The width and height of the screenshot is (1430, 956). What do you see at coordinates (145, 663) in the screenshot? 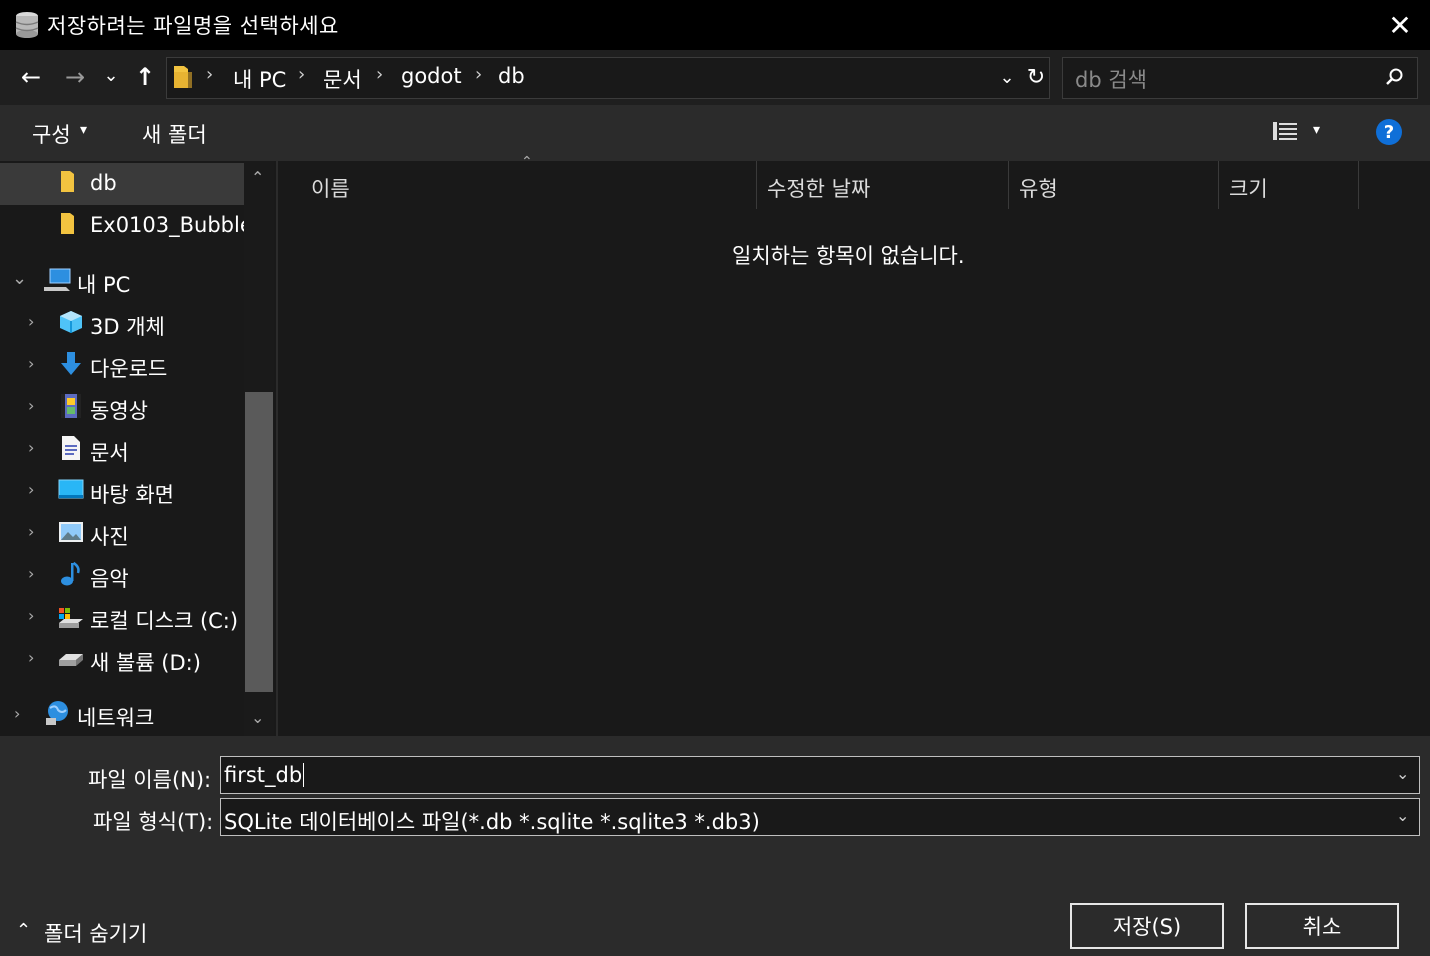
I see `sidebar-item-label: 새 볼륨 (D:)` at bounding box center [145, 663].